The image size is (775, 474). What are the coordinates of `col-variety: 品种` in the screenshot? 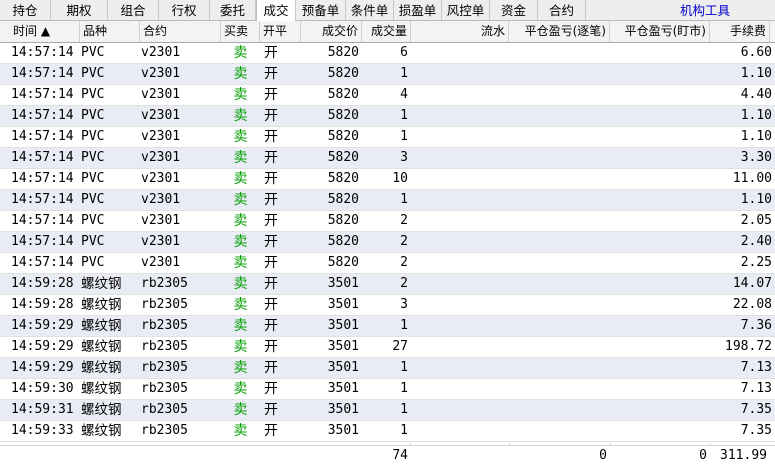 It's located at (110, 31).